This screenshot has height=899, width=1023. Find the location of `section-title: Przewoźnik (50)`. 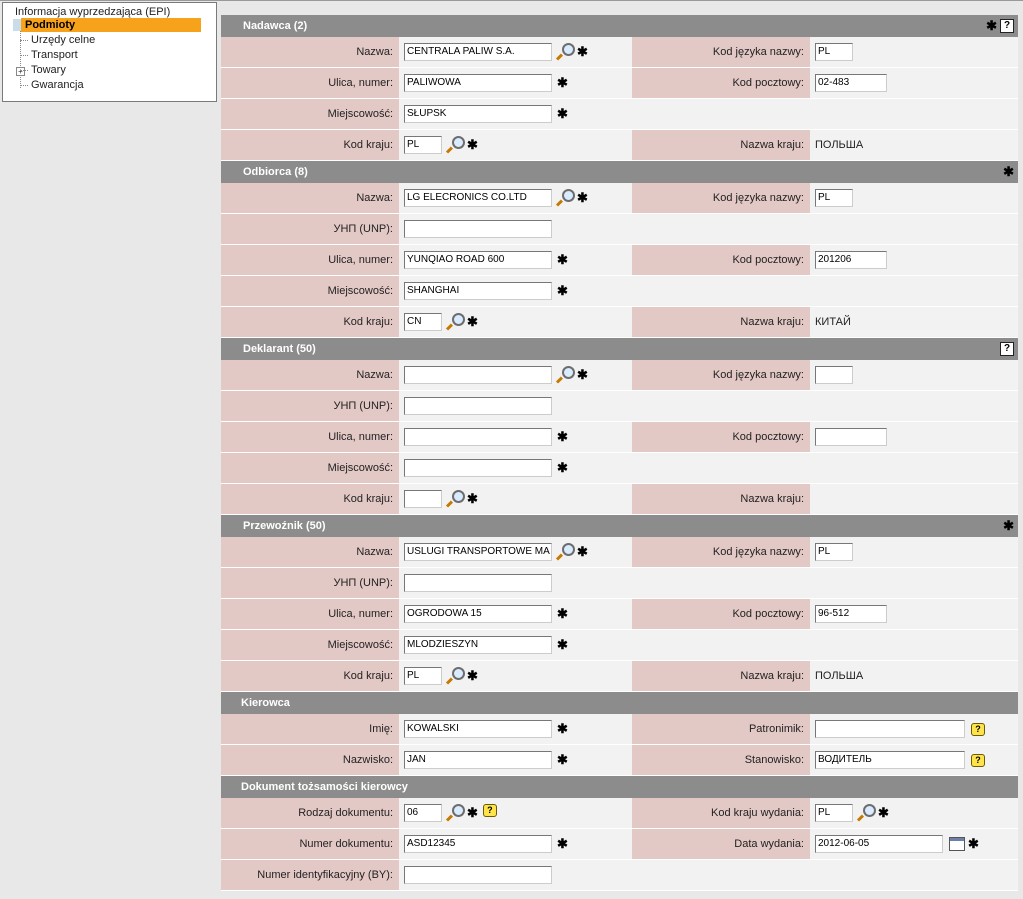

section-title: Przewoźnik (50) is located at coordinates (284, 526).